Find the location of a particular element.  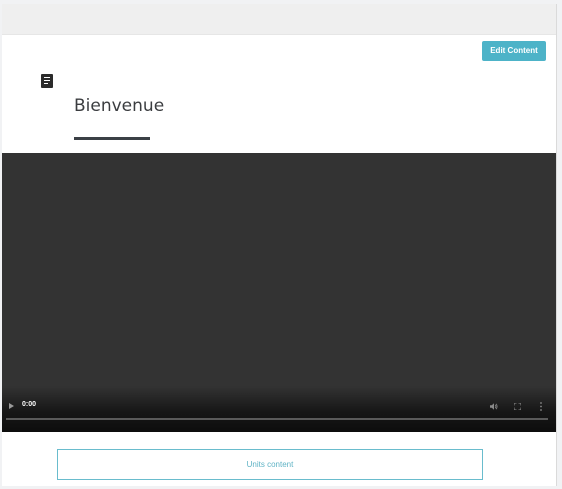

title-underline is located at coordinates (112, 138).